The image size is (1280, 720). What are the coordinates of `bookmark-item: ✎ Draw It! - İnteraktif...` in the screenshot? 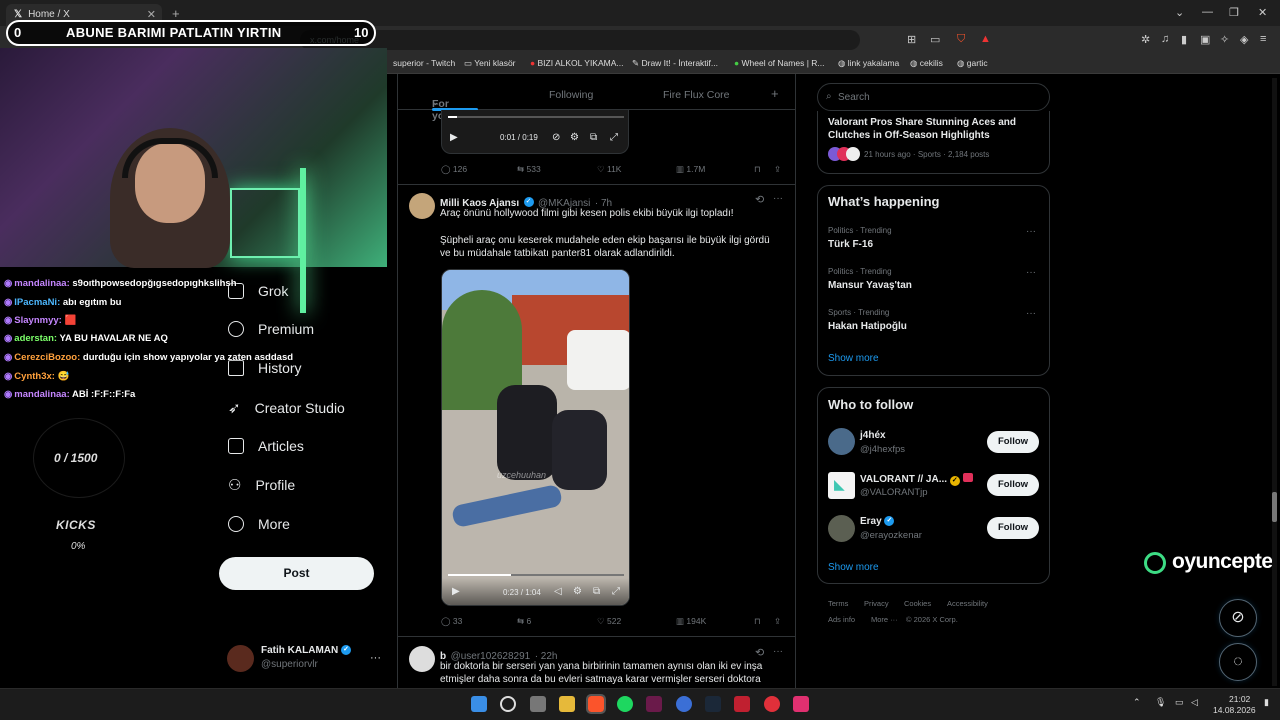 It's located at (675, 63).